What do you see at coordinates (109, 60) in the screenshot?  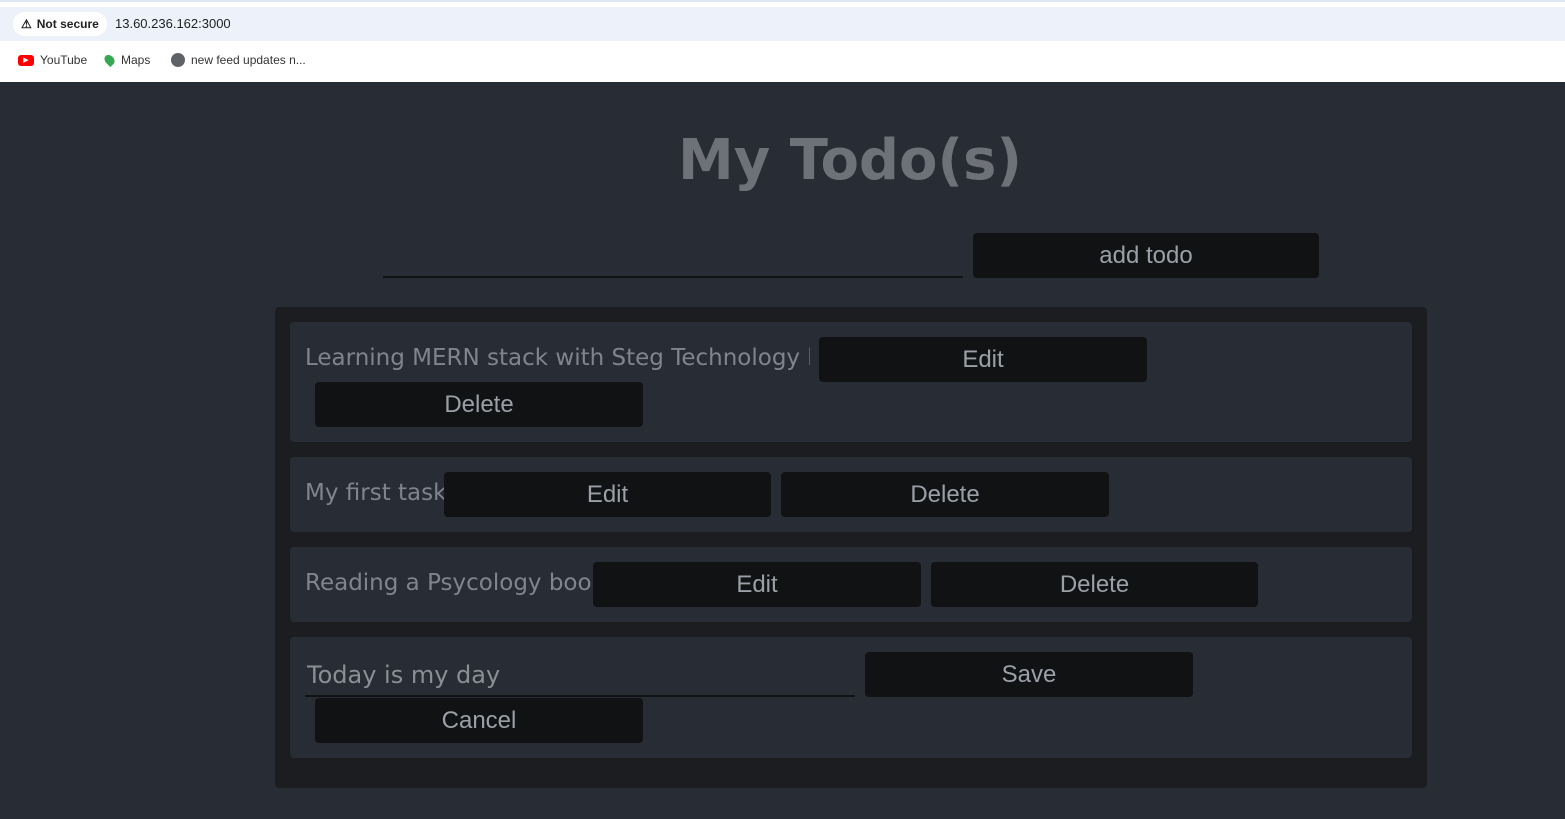 I see `maps-icon` at bounding box center [109, 60].